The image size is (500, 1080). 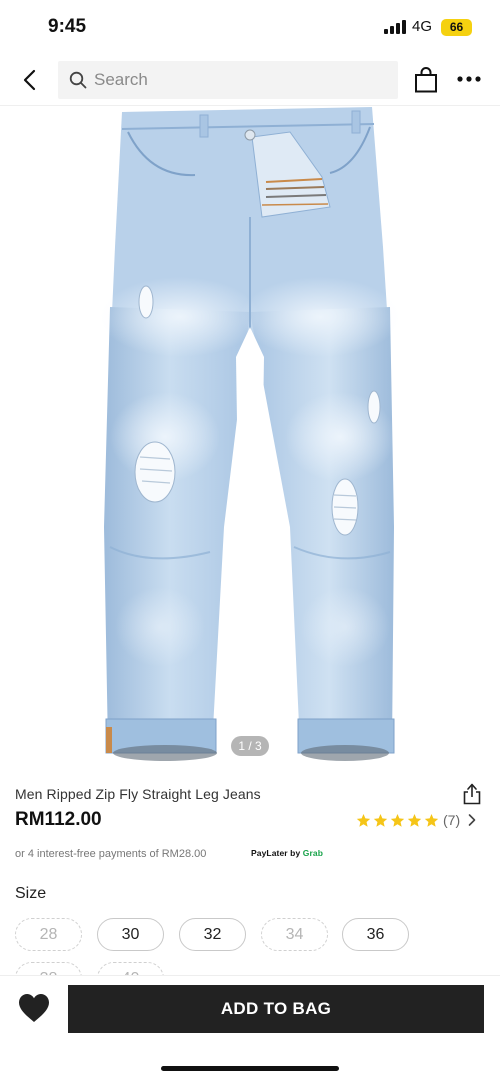 What do you see at coordinates (277, 853) in the screenshot?
I see `paylater-prefix: PayLater by` at bounding box center [277, 853].